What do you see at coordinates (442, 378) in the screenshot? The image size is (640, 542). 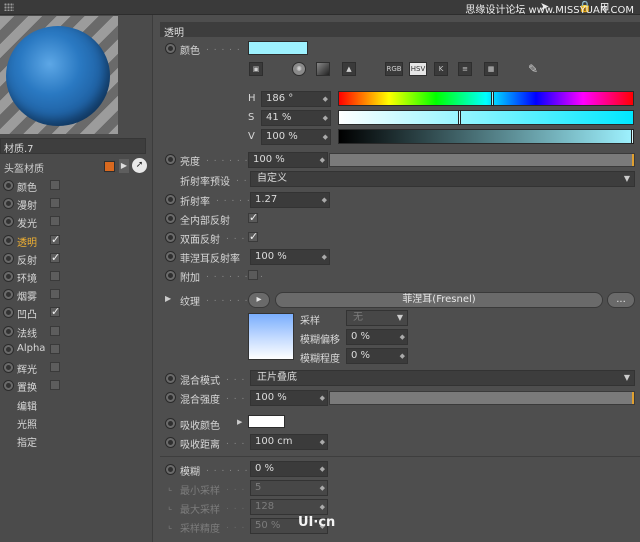 I see `mix-mode-dropdown: 正片叠底 ▼` at bounding box center [442, 378].